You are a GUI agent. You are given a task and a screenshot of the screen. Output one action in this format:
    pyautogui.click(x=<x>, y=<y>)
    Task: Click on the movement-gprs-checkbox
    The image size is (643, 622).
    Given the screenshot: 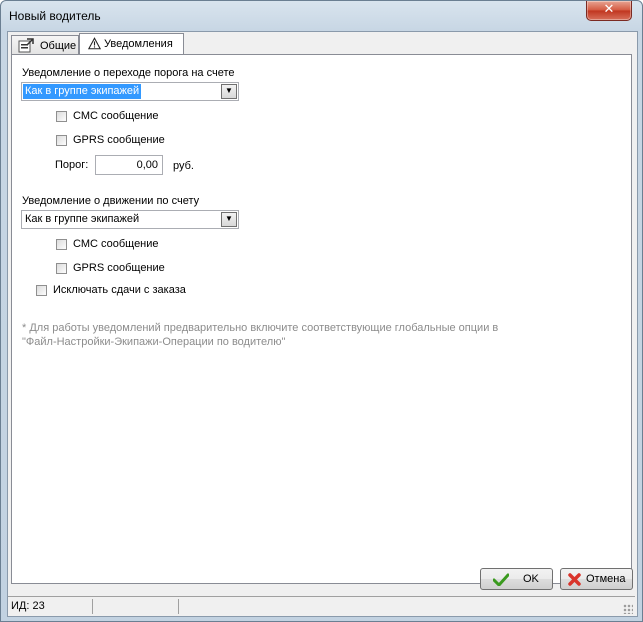 What is the action you would take?
    pyautogui.click(x=61, y=268)
    